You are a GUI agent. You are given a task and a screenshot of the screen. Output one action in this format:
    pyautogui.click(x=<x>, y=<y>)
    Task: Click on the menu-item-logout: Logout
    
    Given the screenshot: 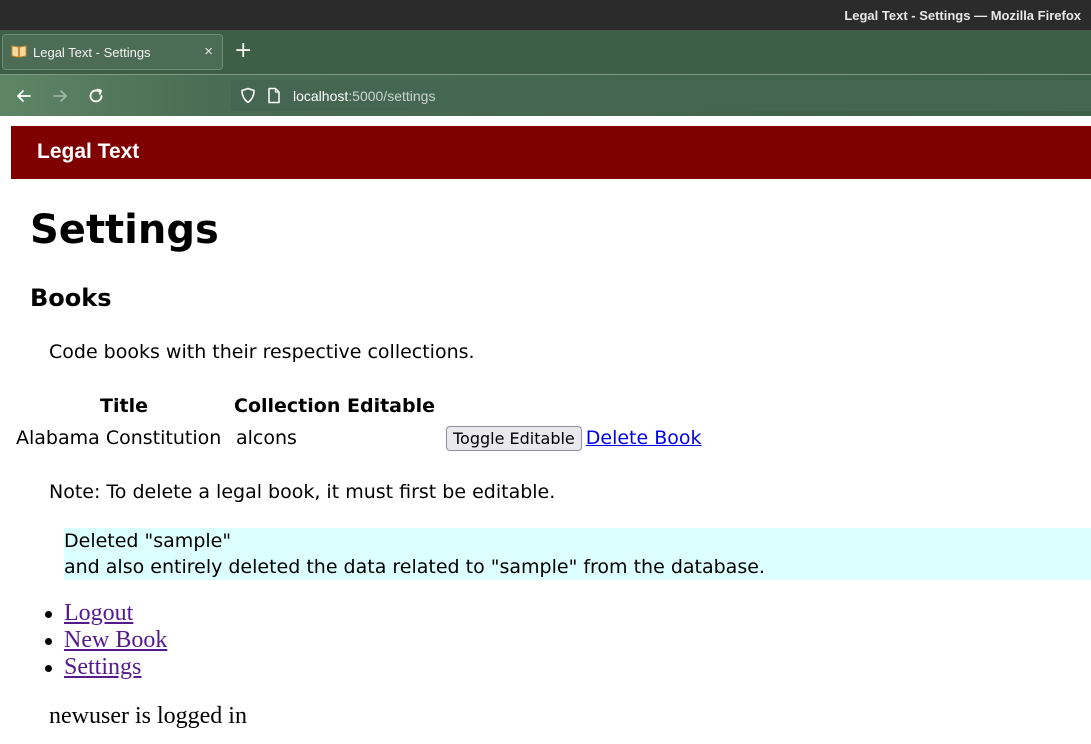 What is the action you would take?
    pyautogui.click(x=105, y=613)
    